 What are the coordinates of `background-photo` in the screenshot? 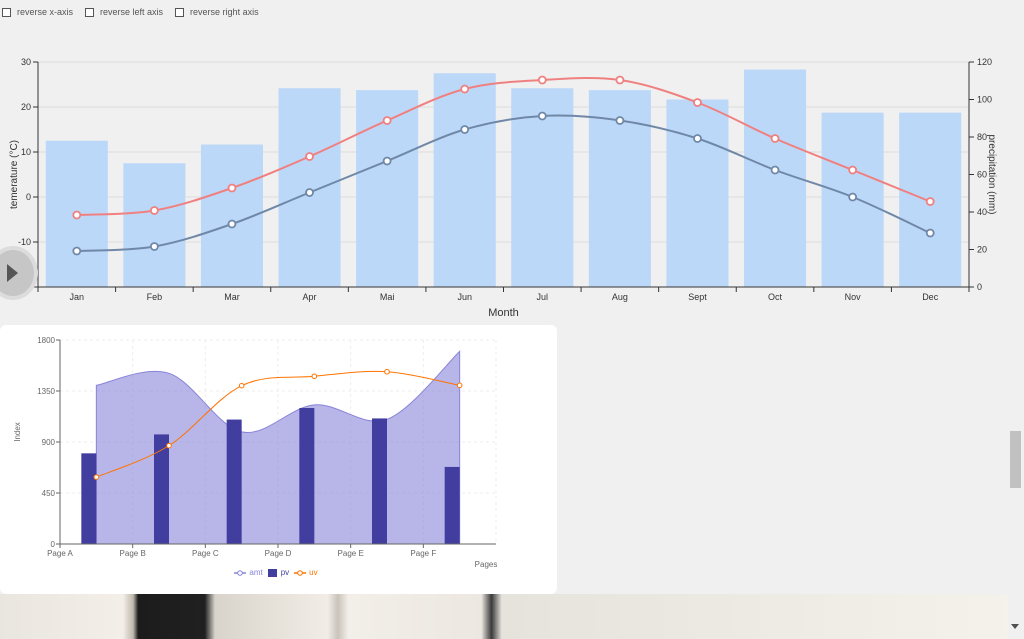 It's located at (512, 616).